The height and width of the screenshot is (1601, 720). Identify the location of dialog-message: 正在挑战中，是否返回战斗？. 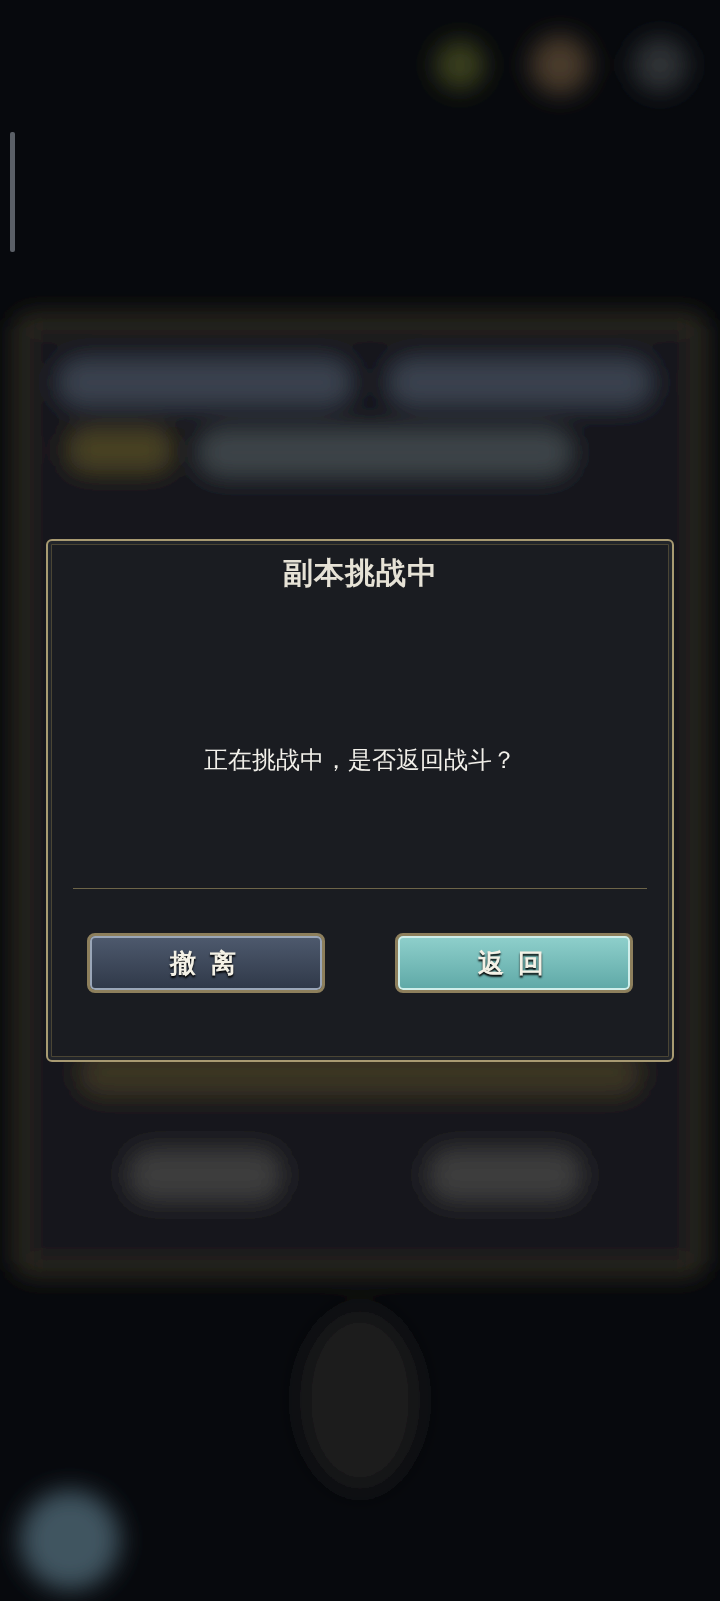
(360, 760).